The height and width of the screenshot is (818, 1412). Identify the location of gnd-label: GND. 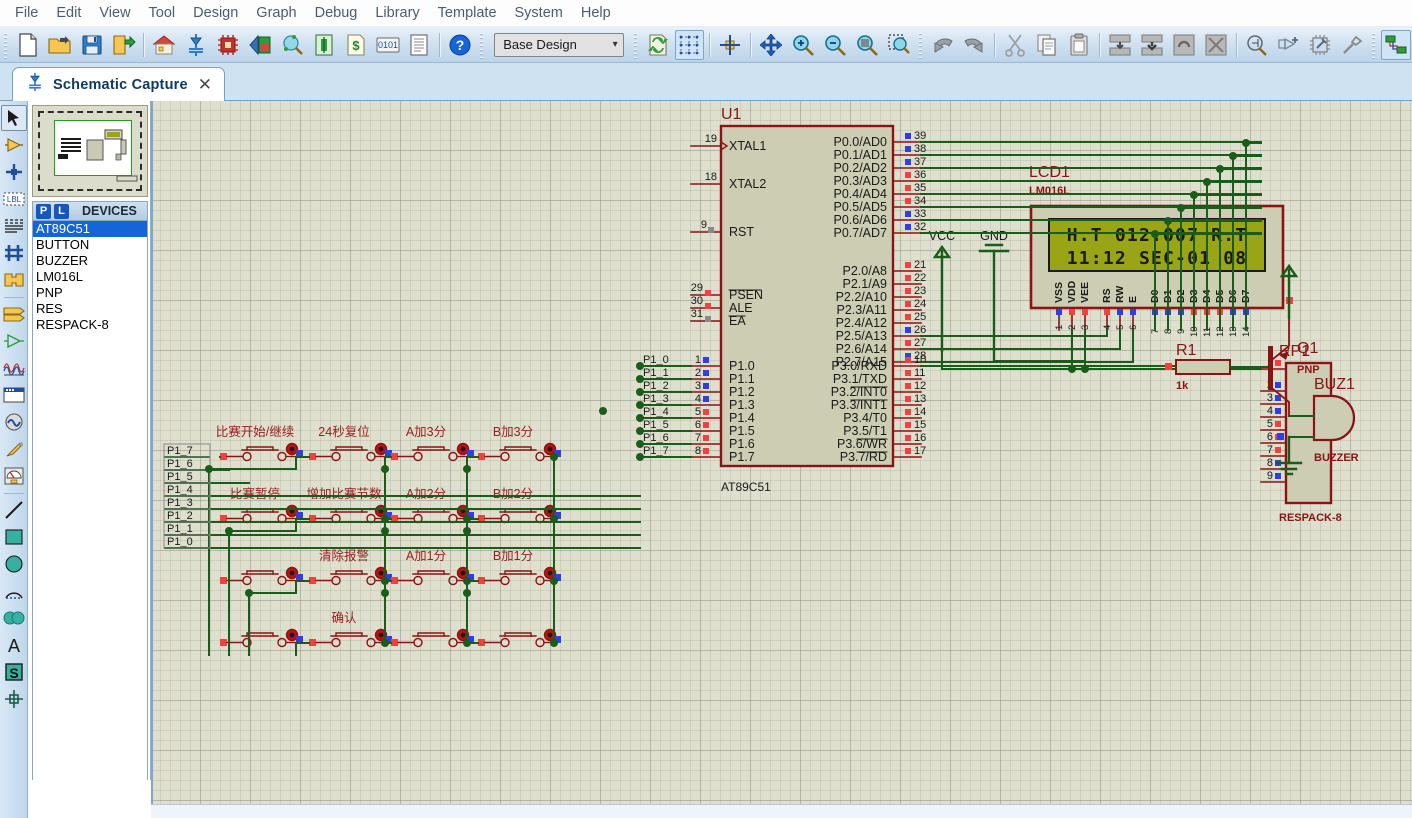
(994, 236).